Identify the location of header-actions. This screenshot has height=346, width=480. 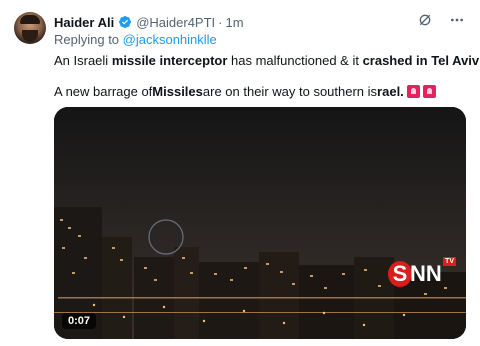
(441, 20).